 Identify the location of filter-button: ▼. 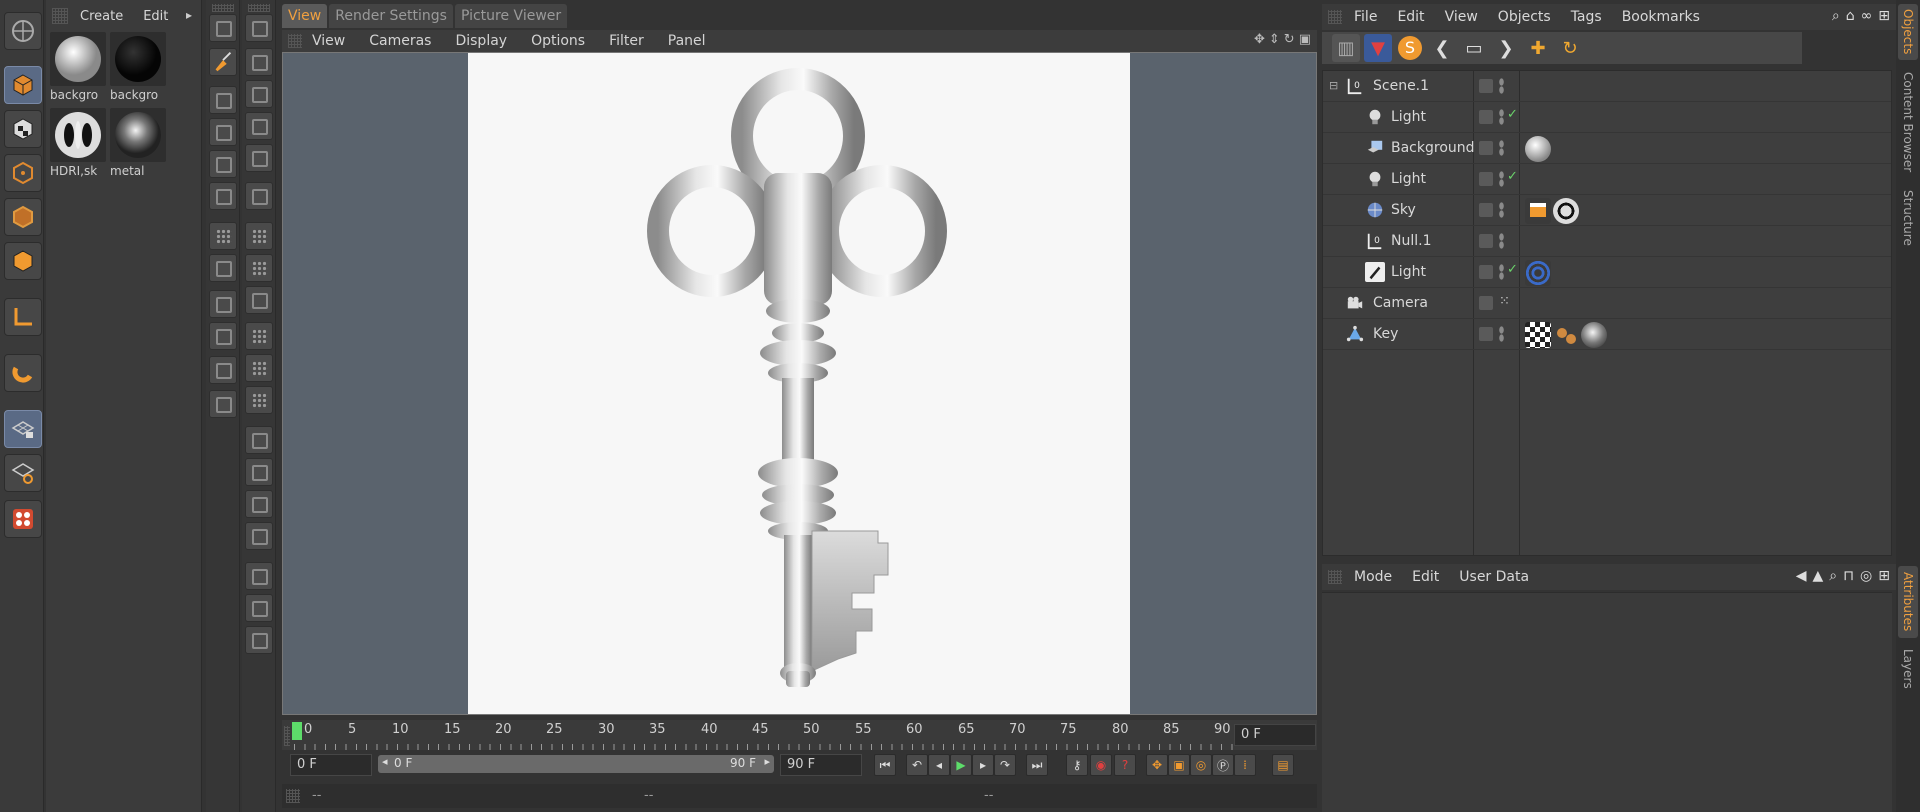
(1378, 48).